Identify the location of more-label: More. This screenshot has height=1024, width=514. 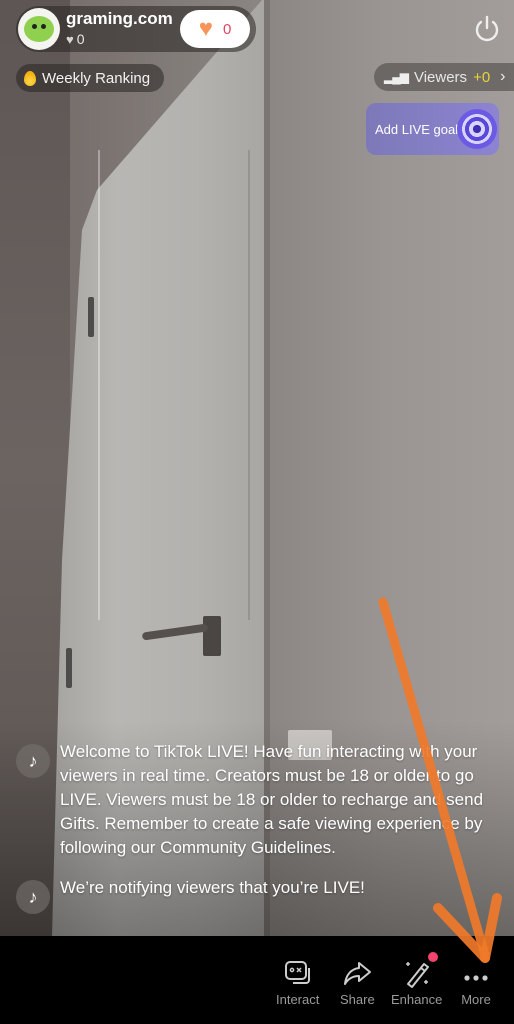
(476, 999).